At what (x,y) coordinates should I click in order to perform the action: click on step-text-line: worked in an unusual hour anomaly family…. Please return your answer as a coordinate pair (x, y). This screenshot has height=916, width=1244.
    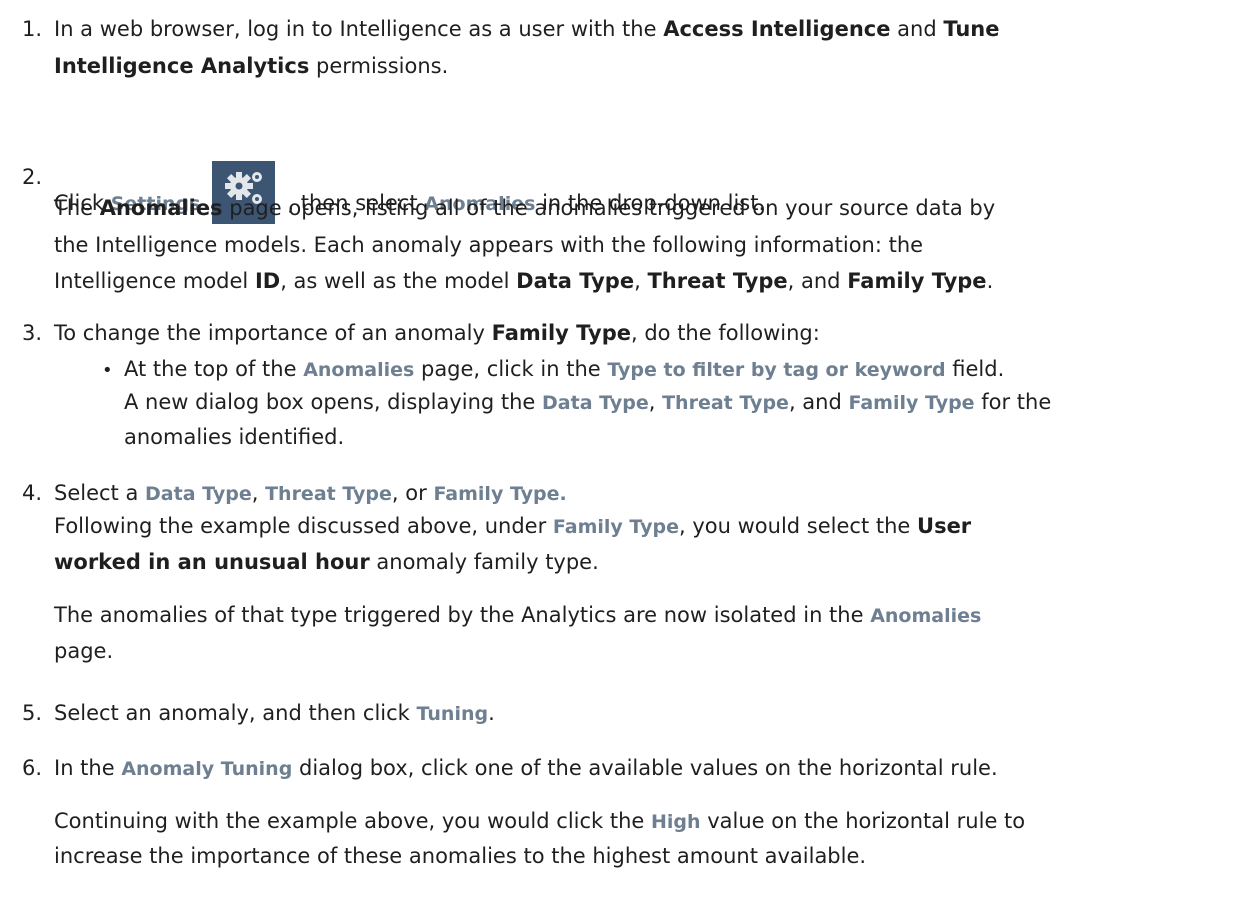
    Looking at the image, I should click on (326, 562).